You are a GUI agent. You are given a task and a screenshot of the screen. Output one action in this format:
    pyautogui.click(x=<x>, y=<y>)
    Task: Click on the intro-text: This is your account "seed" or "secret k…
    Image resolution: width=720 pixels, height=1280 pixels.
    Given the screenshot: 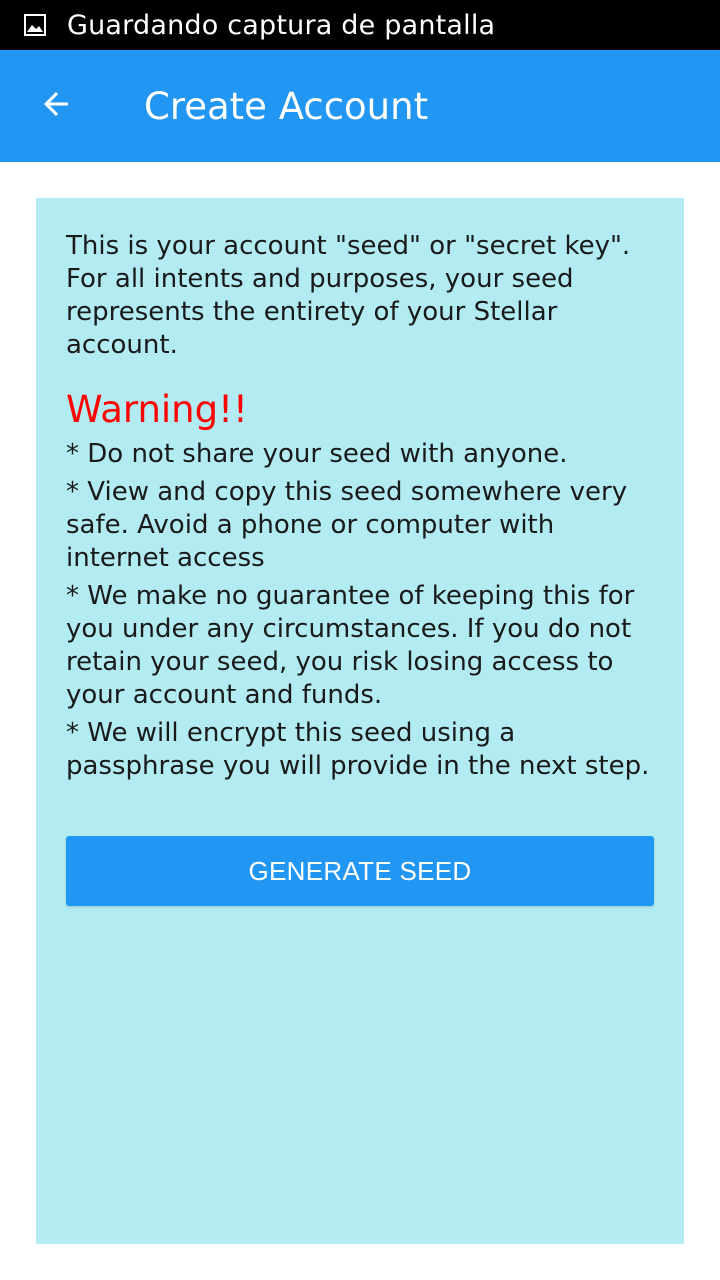 What is the action you would take?
    pyautogui.click(x=348, y=295)
    